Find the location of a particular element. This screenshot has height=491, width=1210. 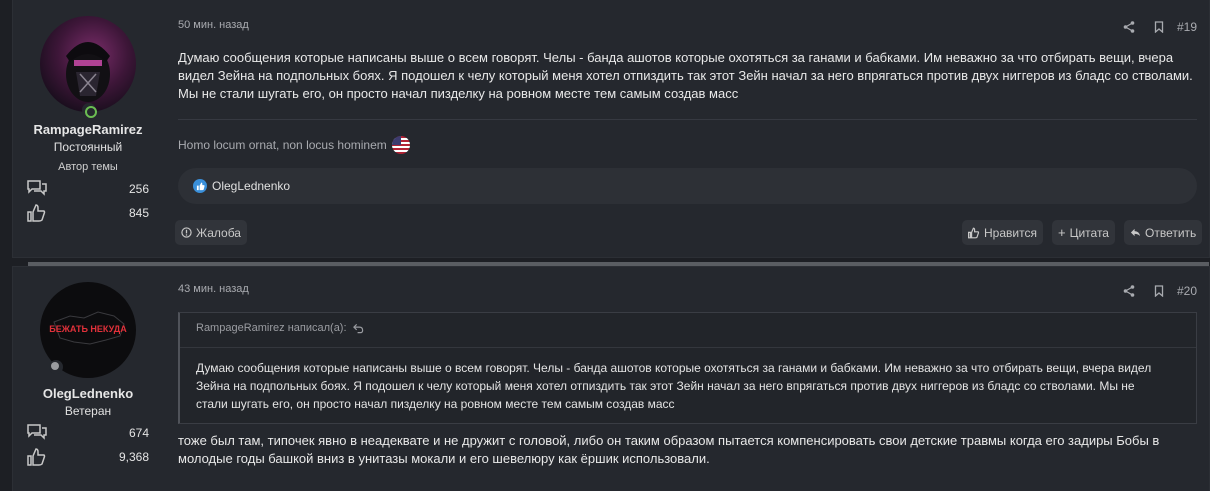

like-reaction-icon is located at coordinates (200, 186).